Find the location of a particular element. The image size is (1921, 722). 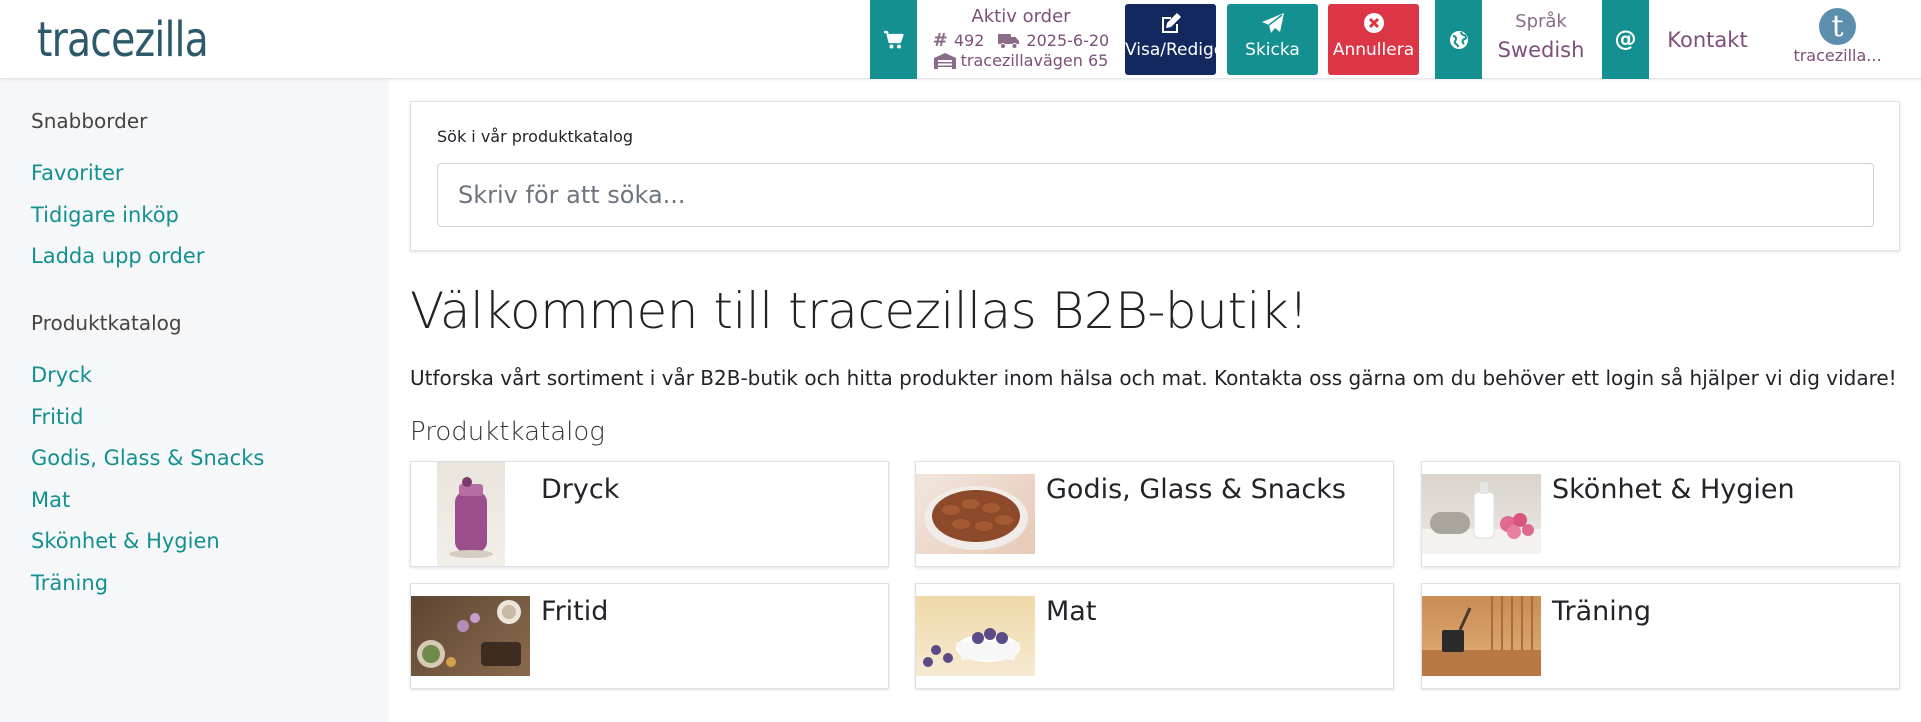

category-image-traning is located at coordinates (1481, 636).